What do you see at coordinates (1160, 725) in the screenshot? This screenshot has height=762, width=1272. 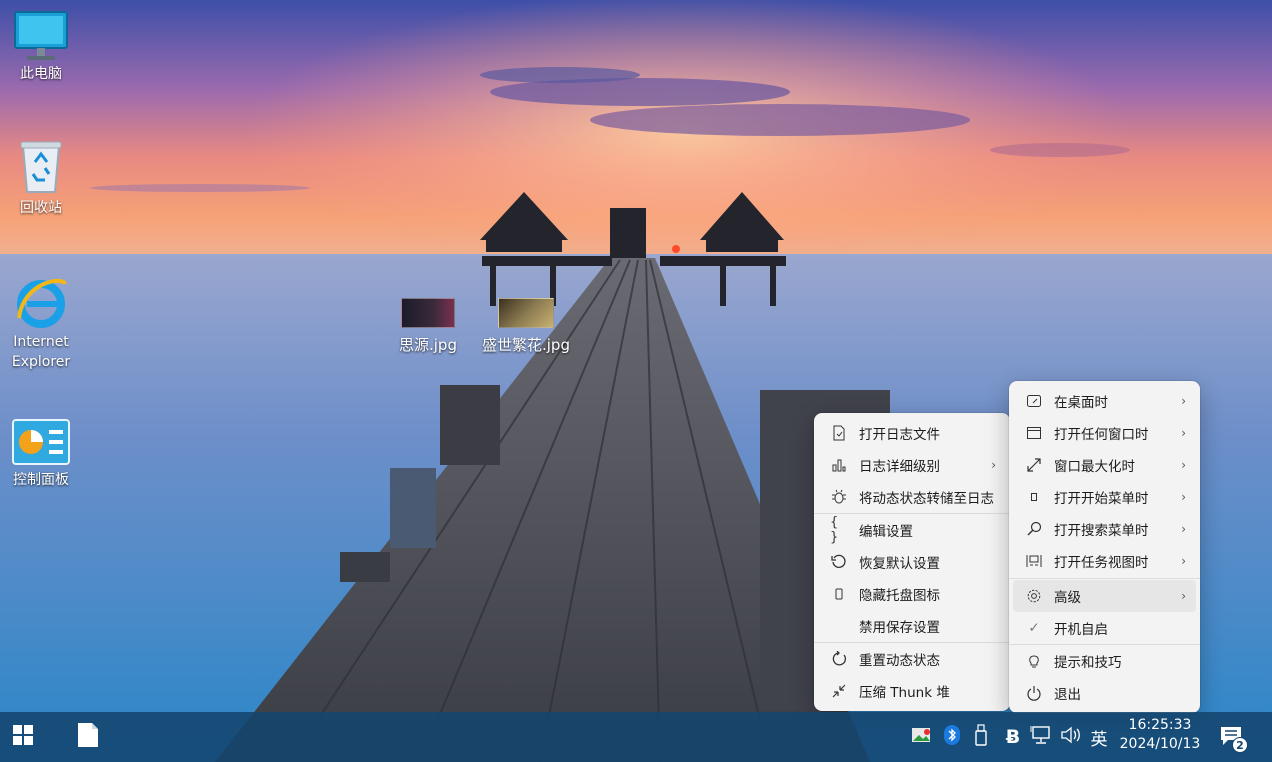 I see `clock-time: 16:25:33` at bounding box center [1160, 725].